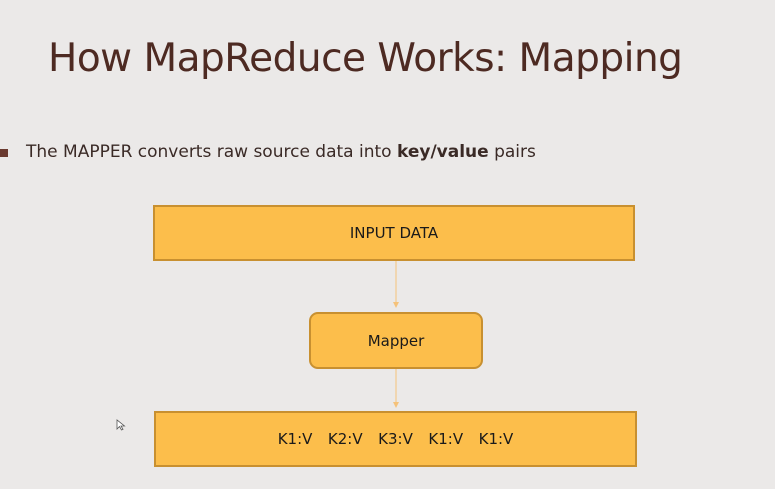 The width and height of the screenshot is (775, 489). I want to click on mouse-cursor-icon, so click(121, 425).